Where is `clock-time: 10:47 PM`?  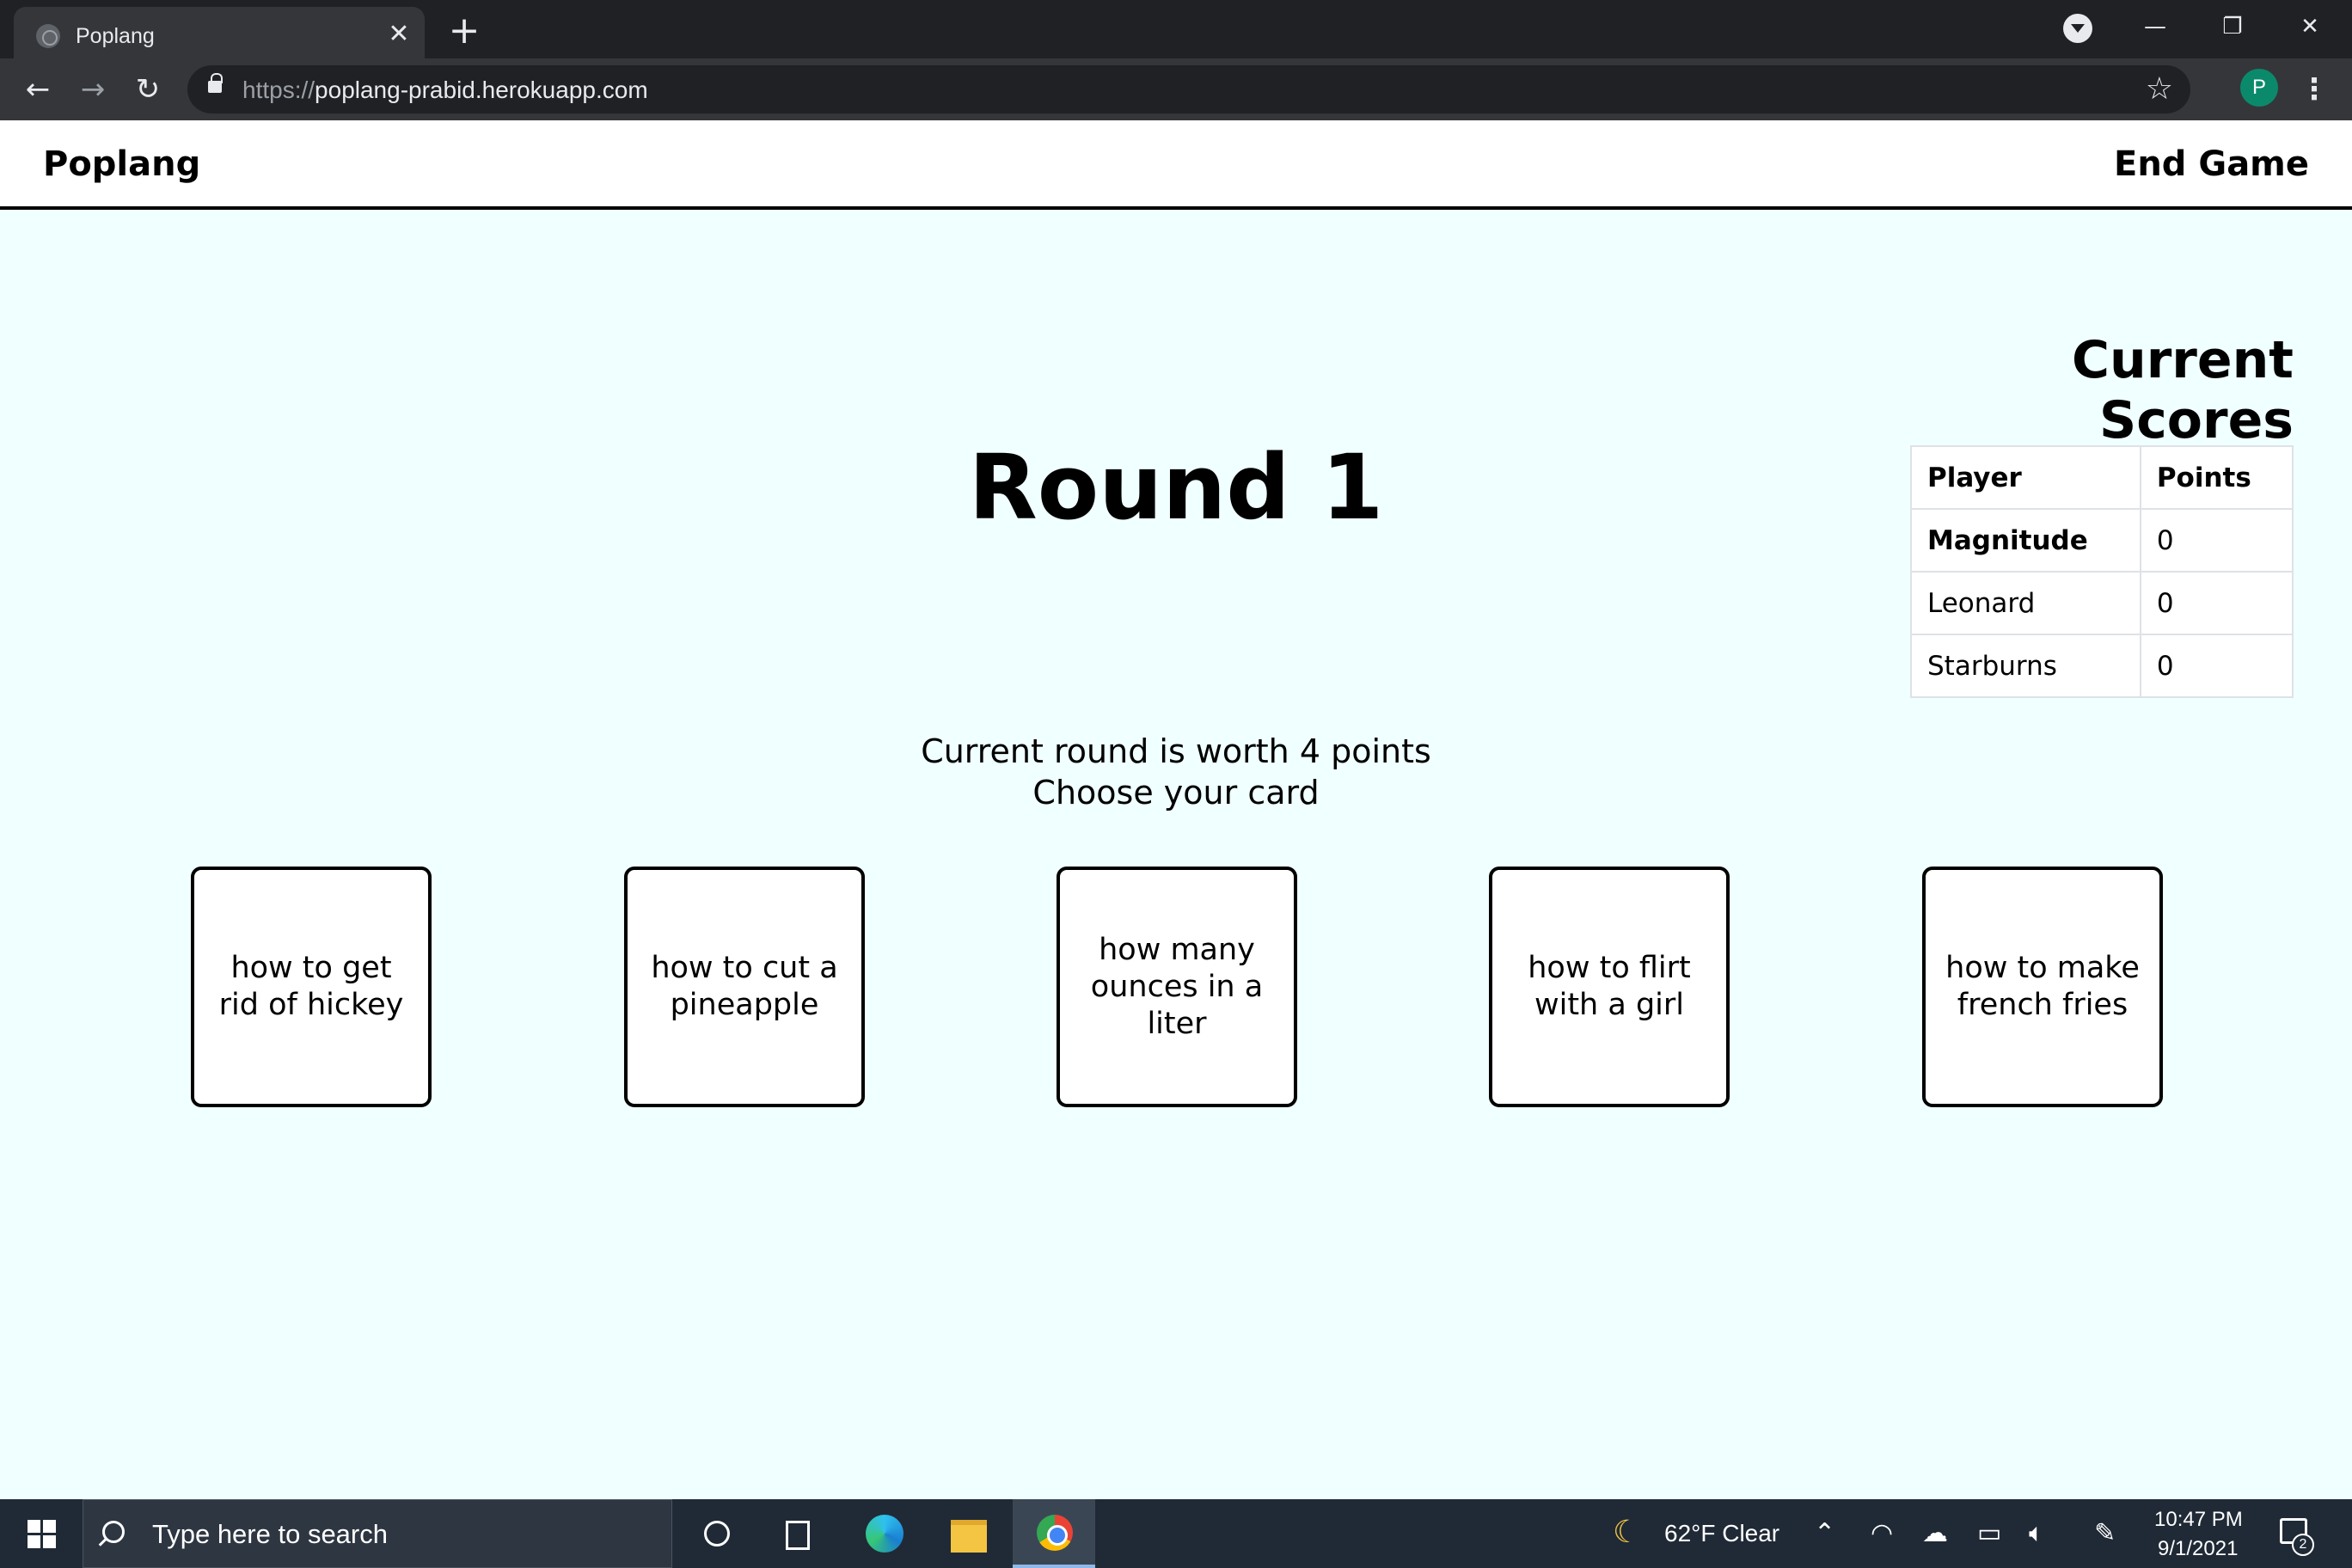
clock-time: 10:47 PM is located at coordinates (2198, 1520).